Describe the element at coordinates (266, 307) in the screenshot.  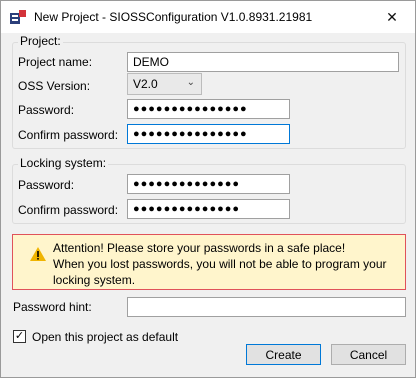
I see `password-hint-input` at that location.